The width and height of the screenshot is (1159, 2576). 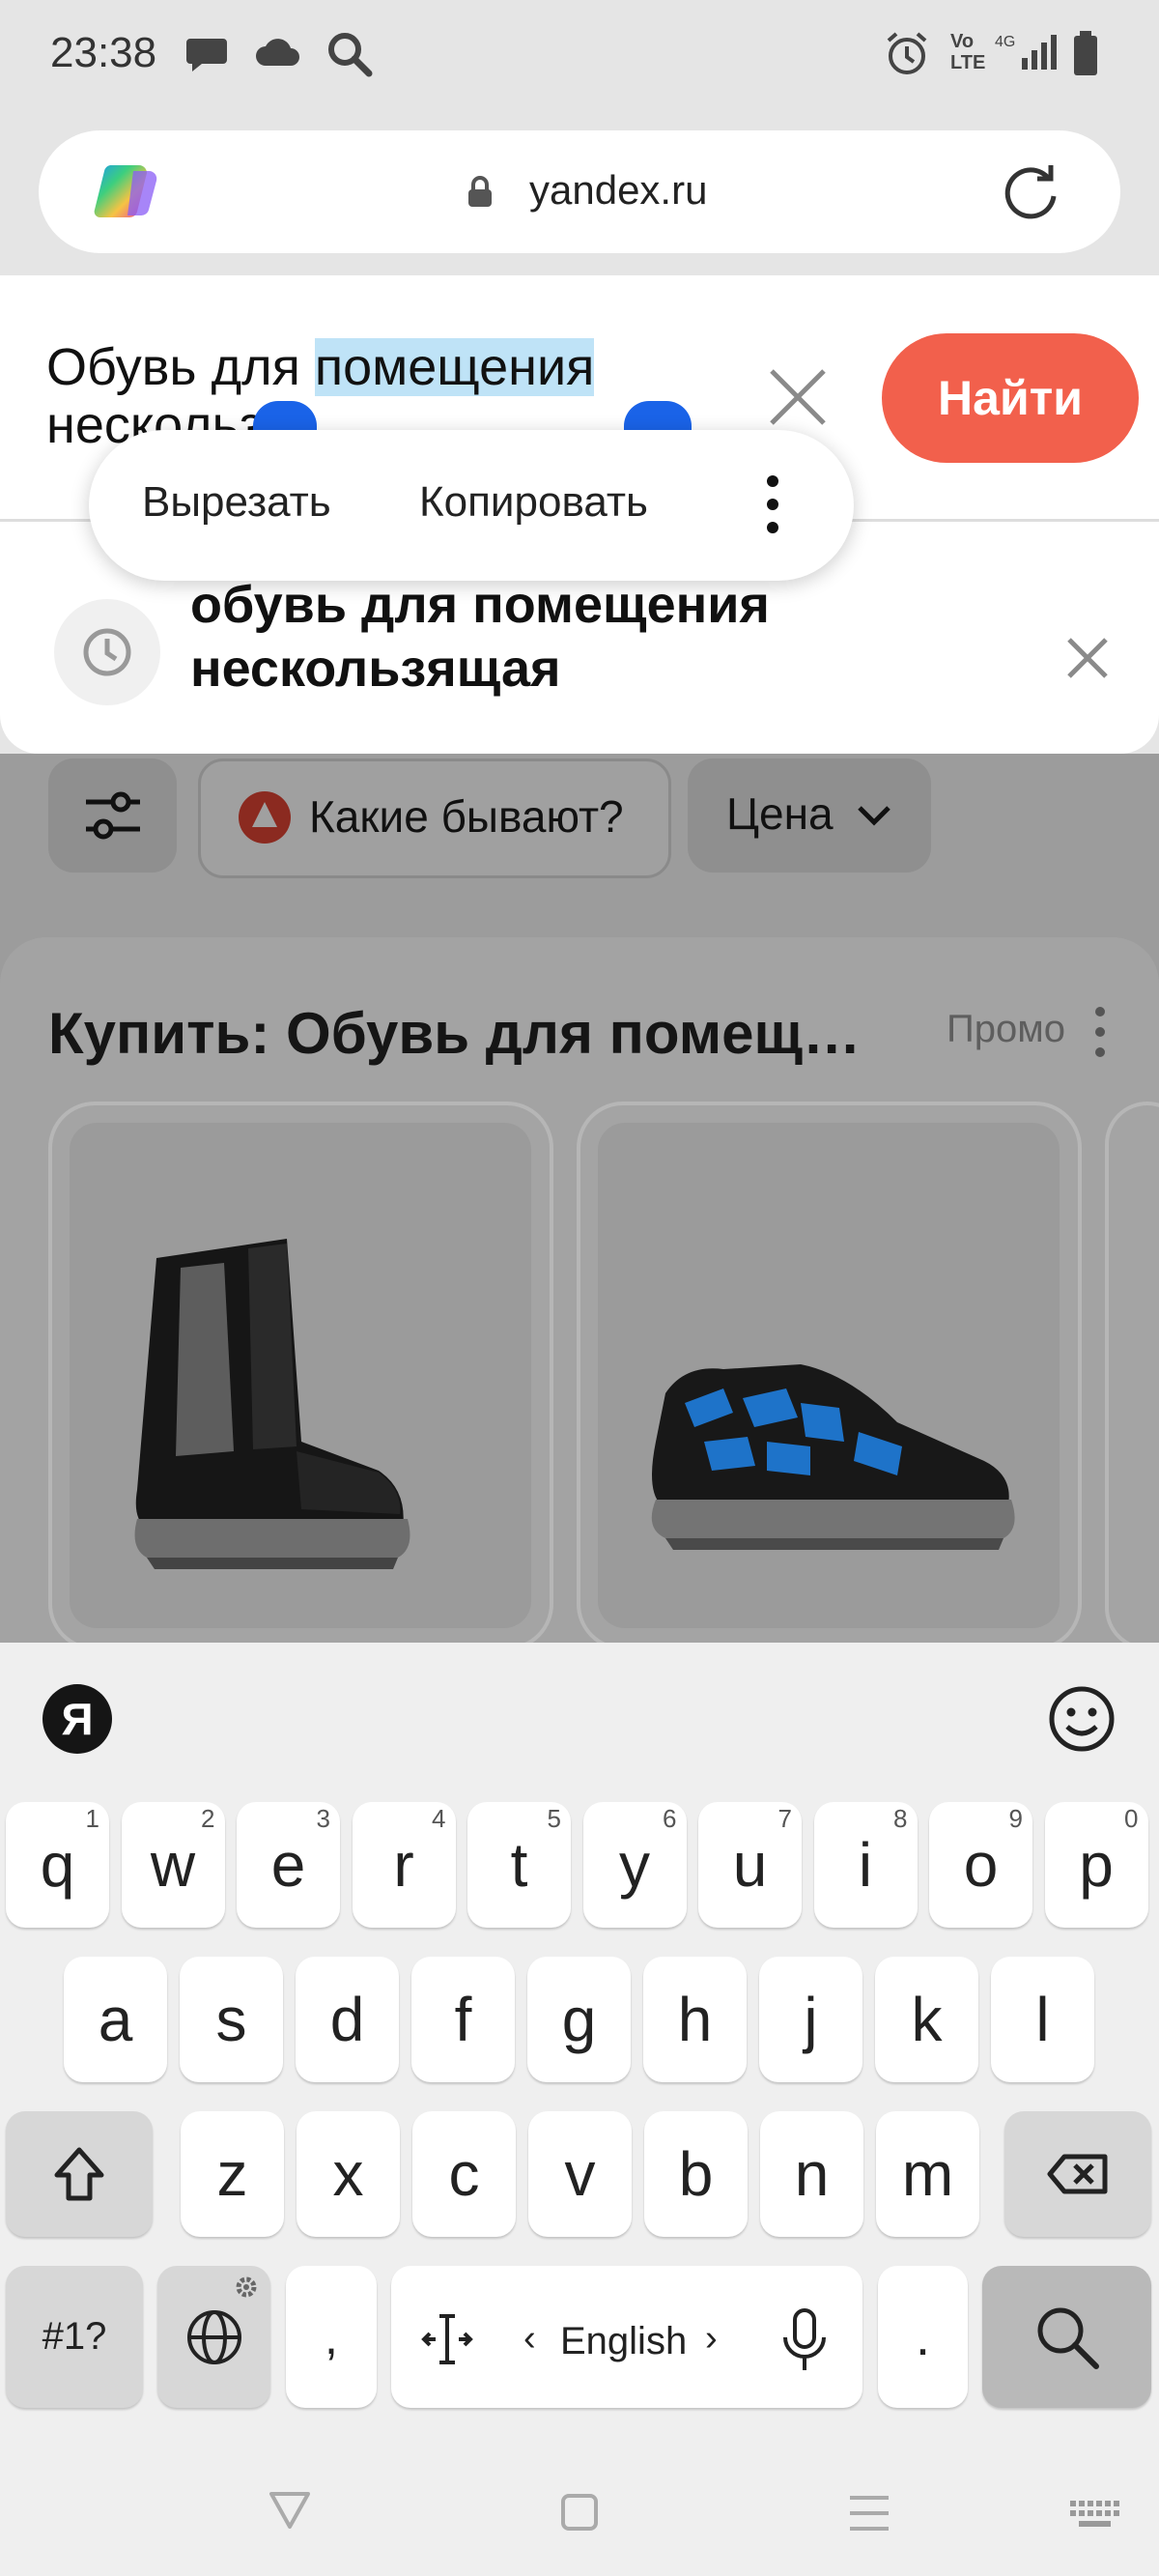 I want to click on space-prev-lang-icon: ‹, so click(x=529, y=2338).